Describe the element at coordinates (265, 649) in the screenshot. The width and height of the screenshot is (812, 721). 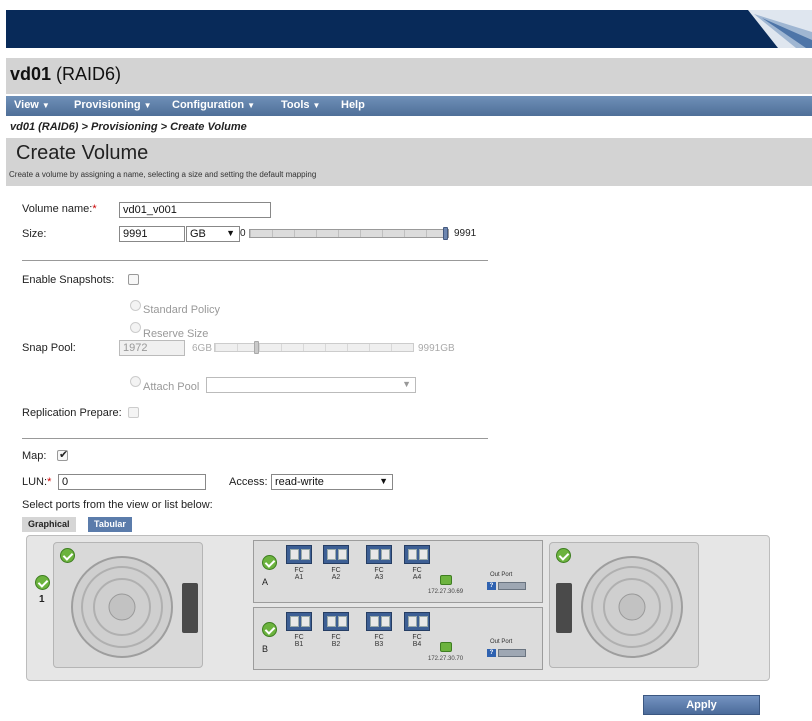
I see `controller-b-letter: B` at that location.